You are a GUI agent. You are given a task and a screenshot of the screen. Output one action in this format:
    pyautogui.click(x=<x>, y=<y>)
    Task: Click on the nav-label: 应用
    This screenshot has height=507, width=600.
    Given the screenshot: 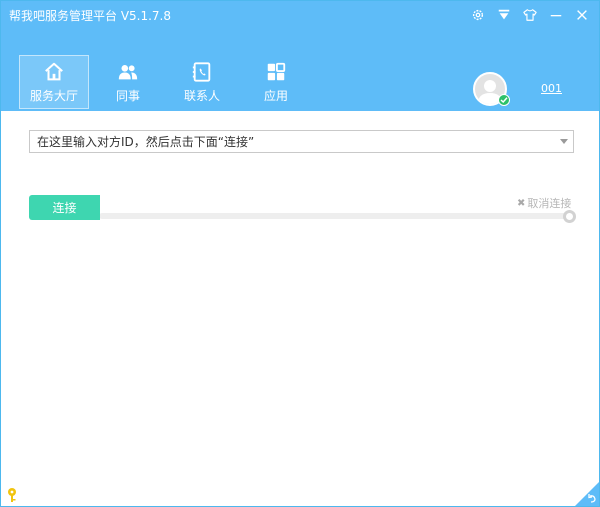 What is the action you would take?
    pyautogui.click(x=275, y=95)
    